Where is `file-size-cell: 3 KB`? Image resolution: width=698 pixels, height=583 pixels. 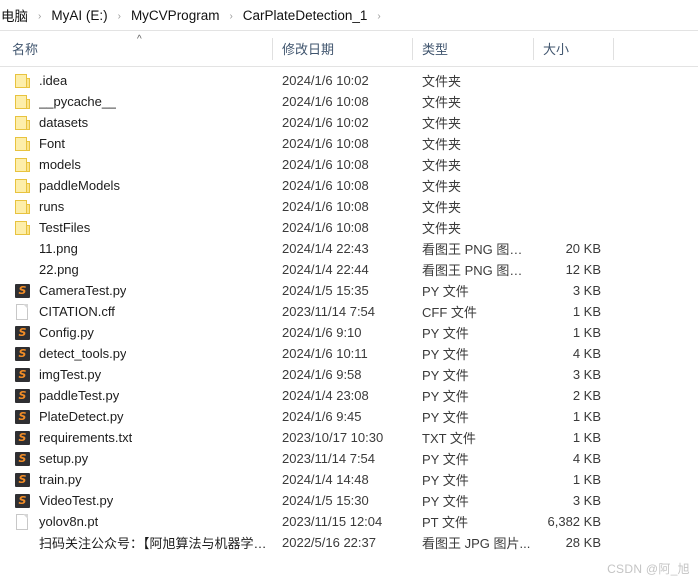 file-size-cell: 3 KB is located at coordinates (586, 290).